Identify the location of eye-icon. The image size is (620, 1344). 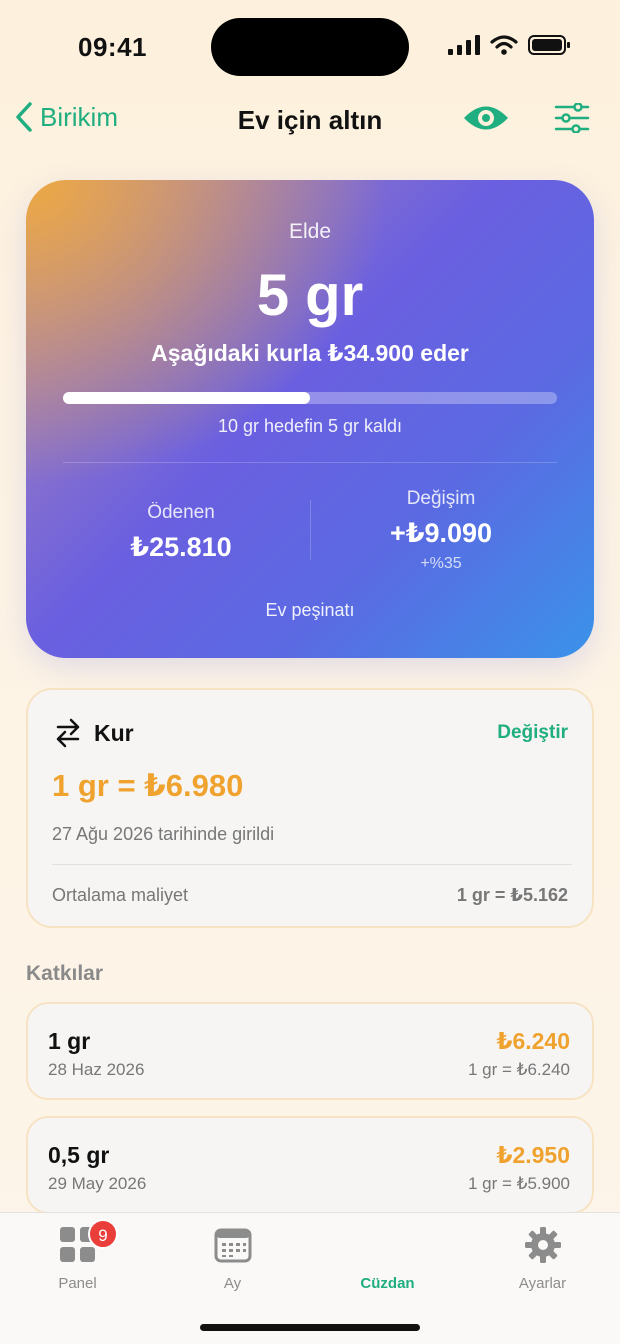
(486, 118).